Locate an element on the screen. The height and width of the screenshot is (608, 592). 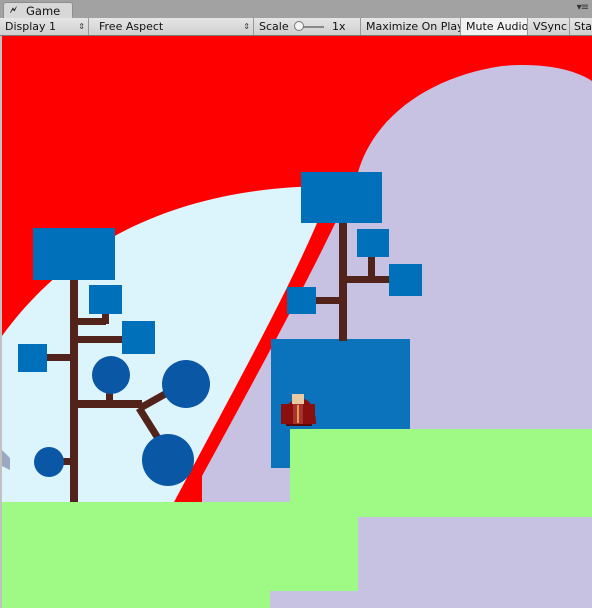
maximize-on-play-toggle: Maximize On Play is located at coordinates (411, 26).